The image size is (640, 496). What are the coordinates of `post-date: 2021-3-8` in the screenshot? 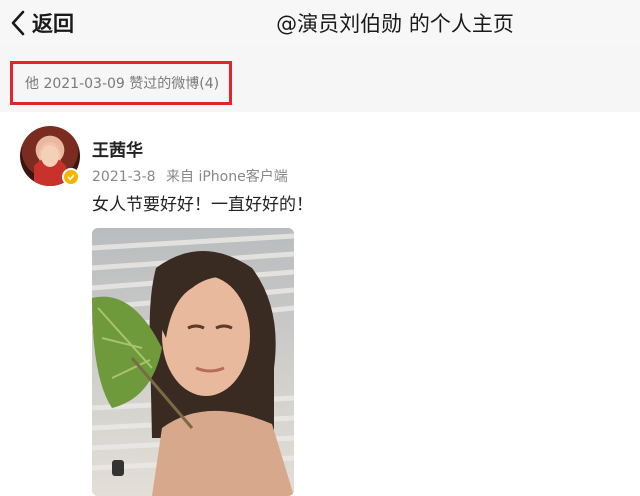 It's located at (124, 177).